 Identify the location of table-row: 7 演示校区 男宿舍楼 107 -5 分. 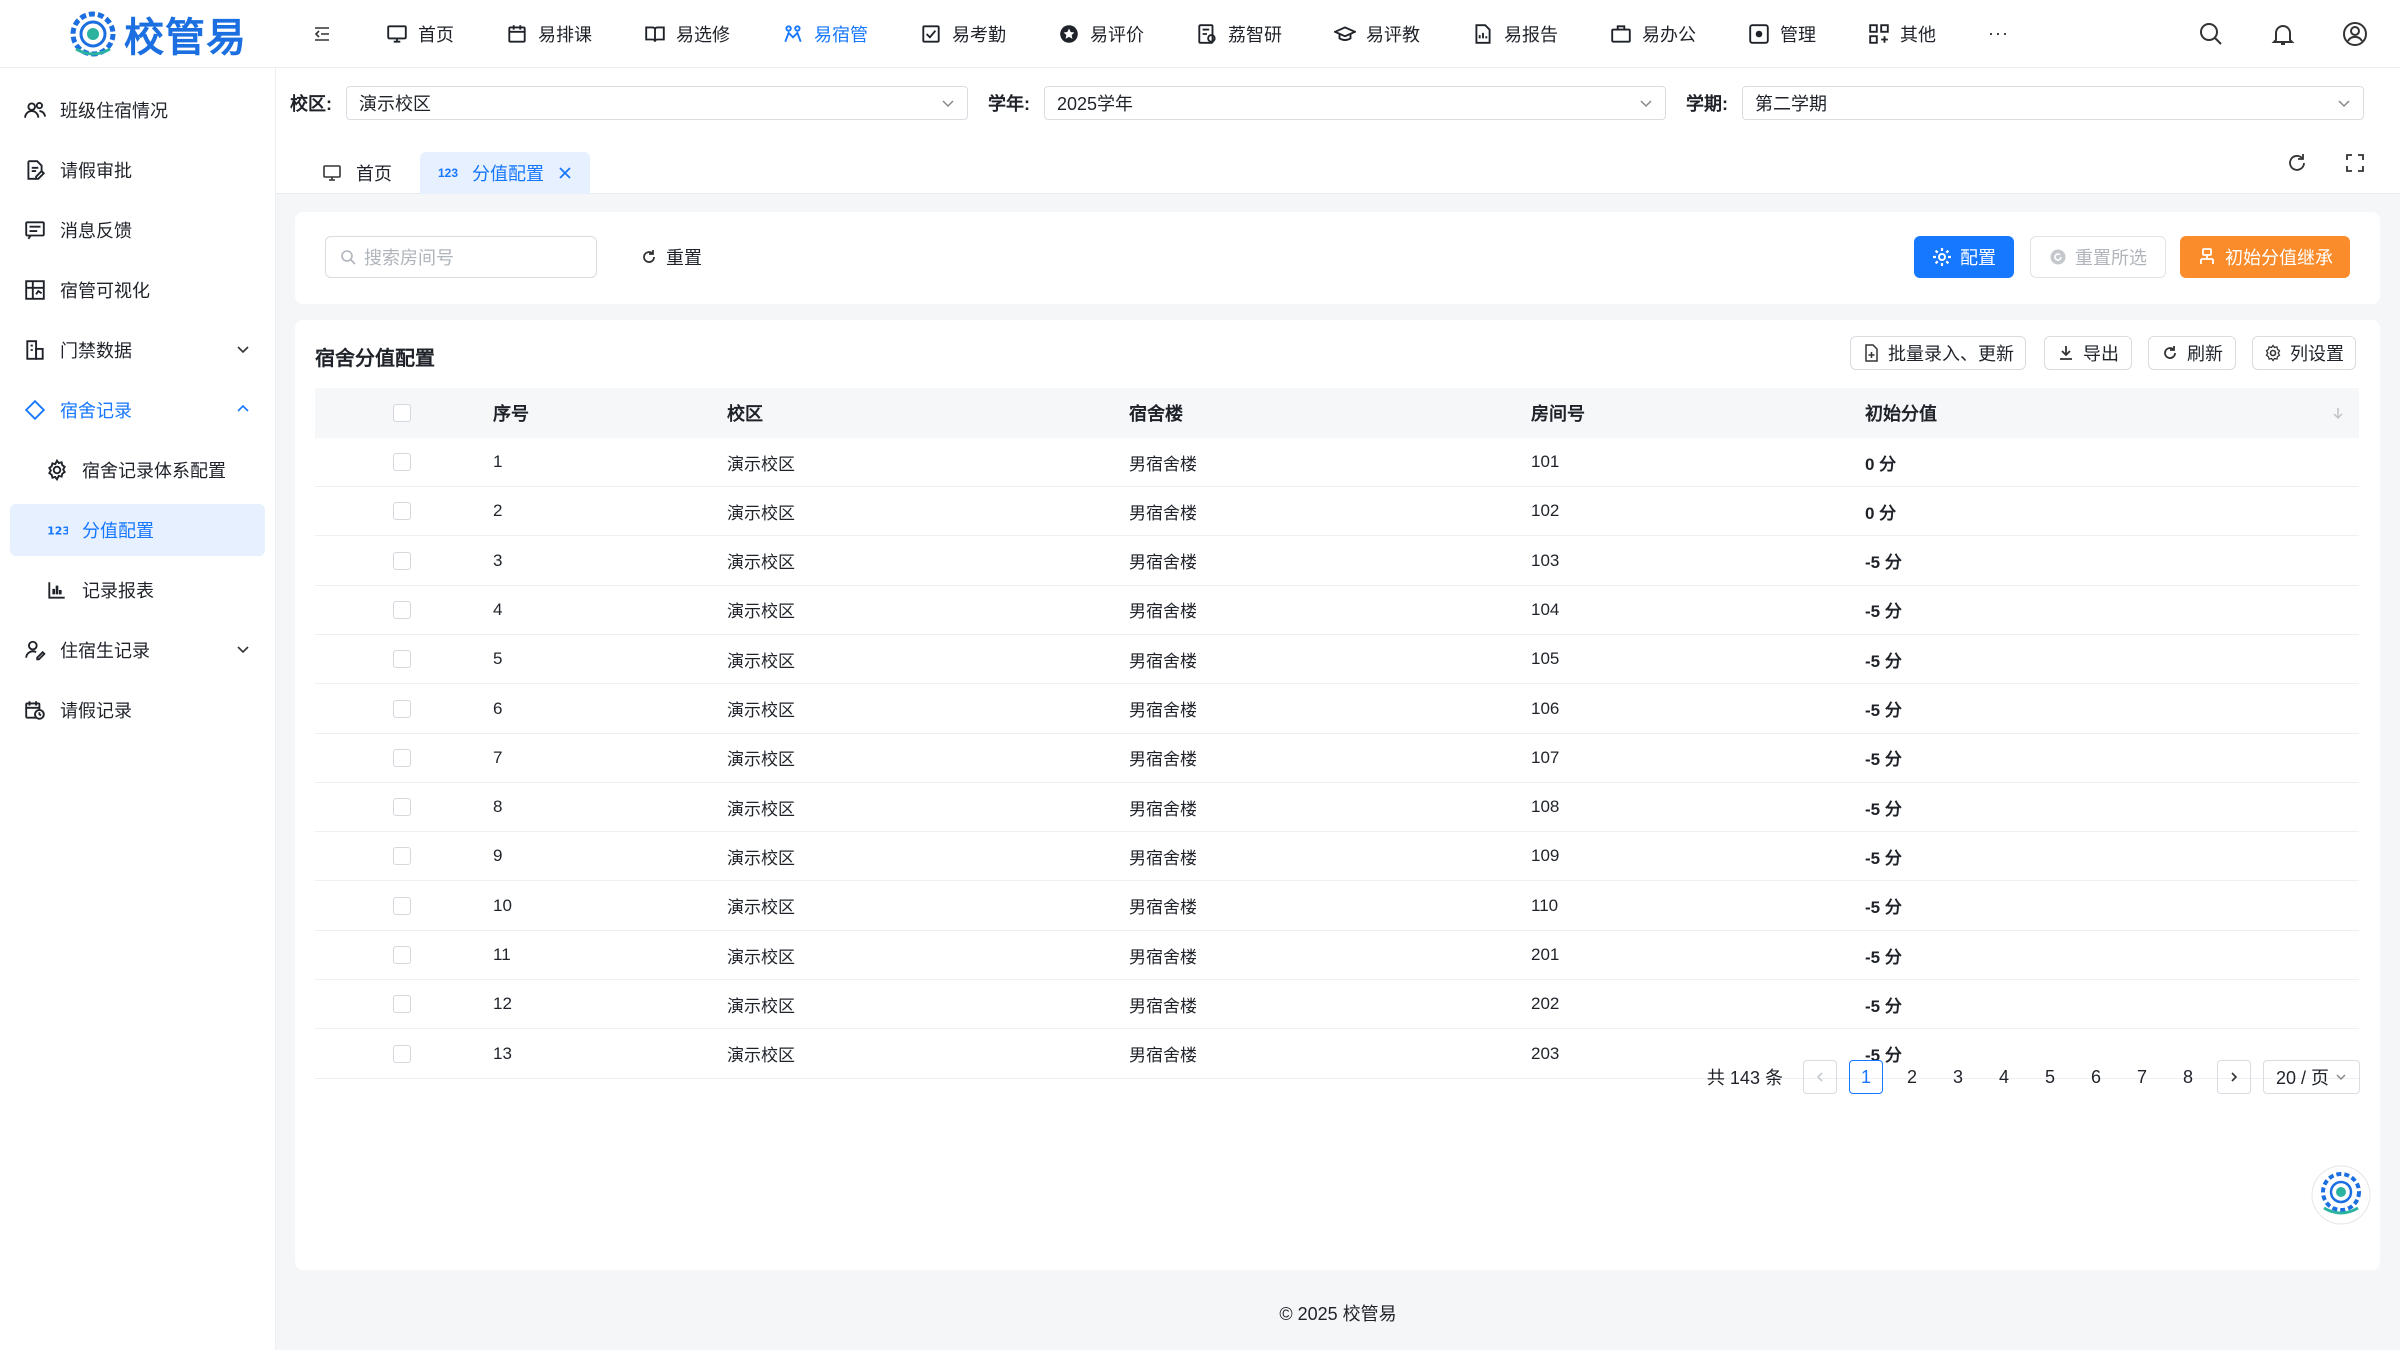
(1337, 758).